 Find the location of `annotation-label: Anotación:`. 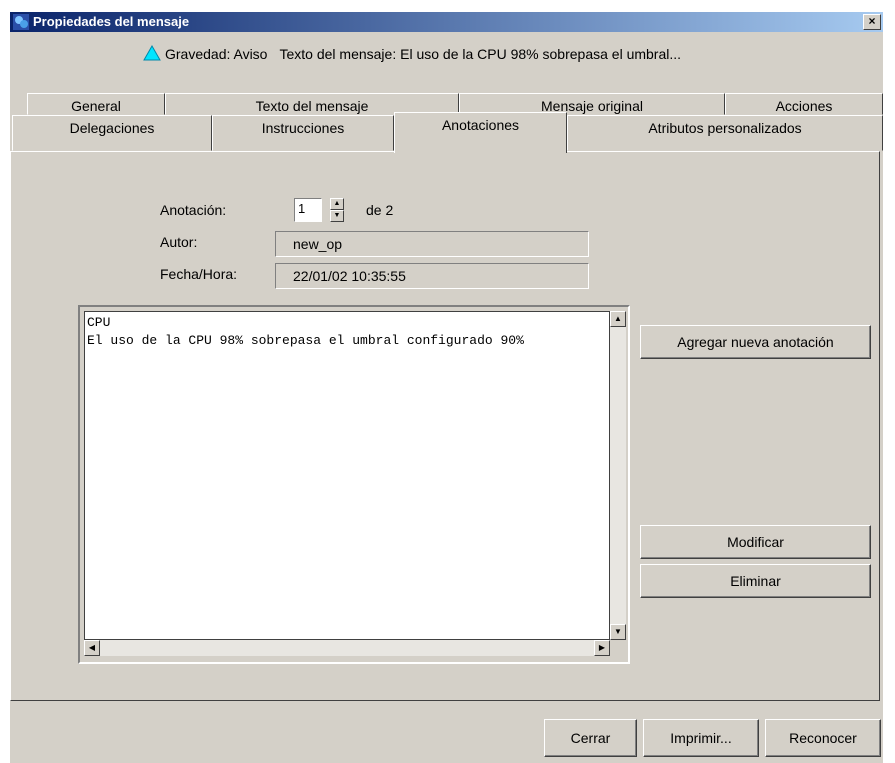

annotation-label: Anotación: is located at coordinates (193, 210).